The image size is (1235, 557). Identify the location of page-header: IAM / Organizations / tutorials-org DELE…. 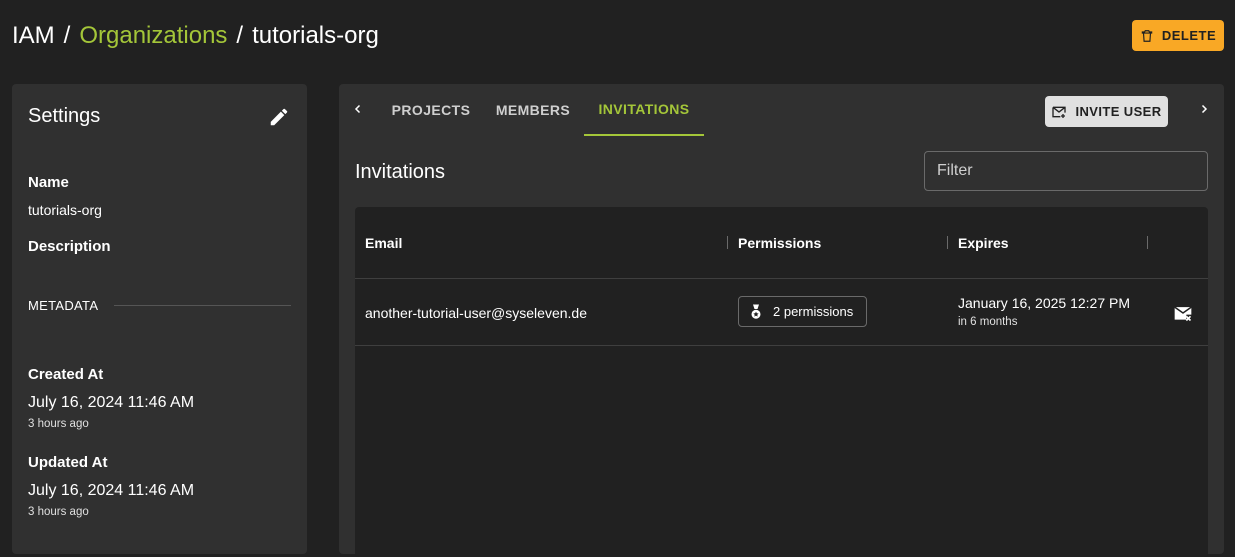
(617, 36).